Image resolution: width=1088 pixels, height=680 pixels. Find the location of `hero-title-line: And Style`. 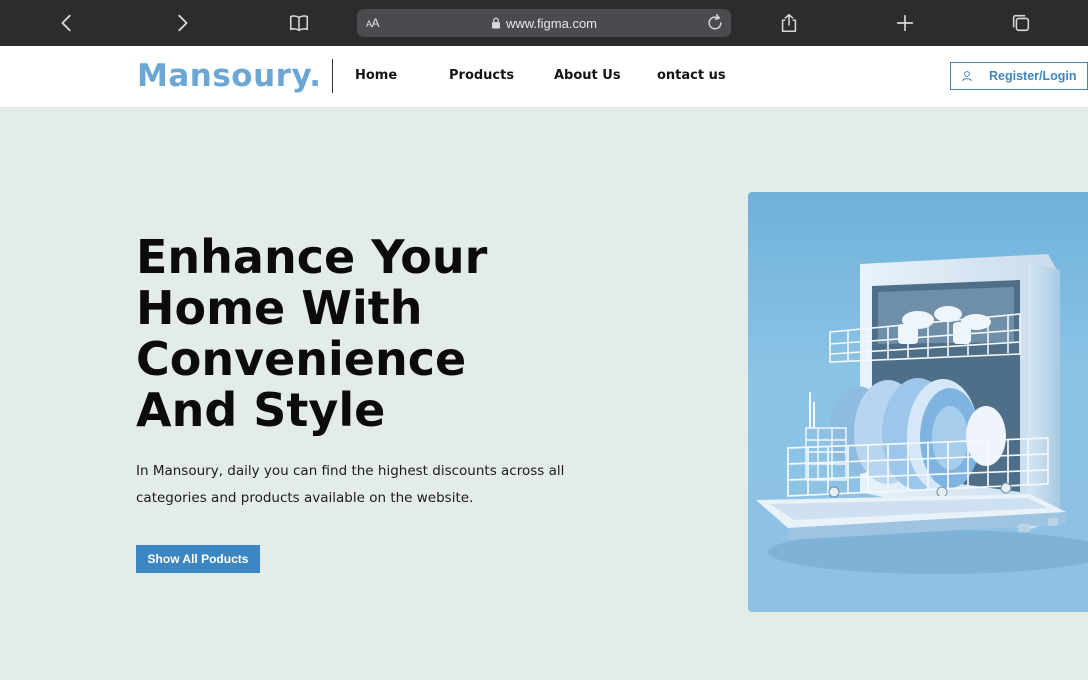

hero-title-line: And Style is located at coordinates (261, 410).